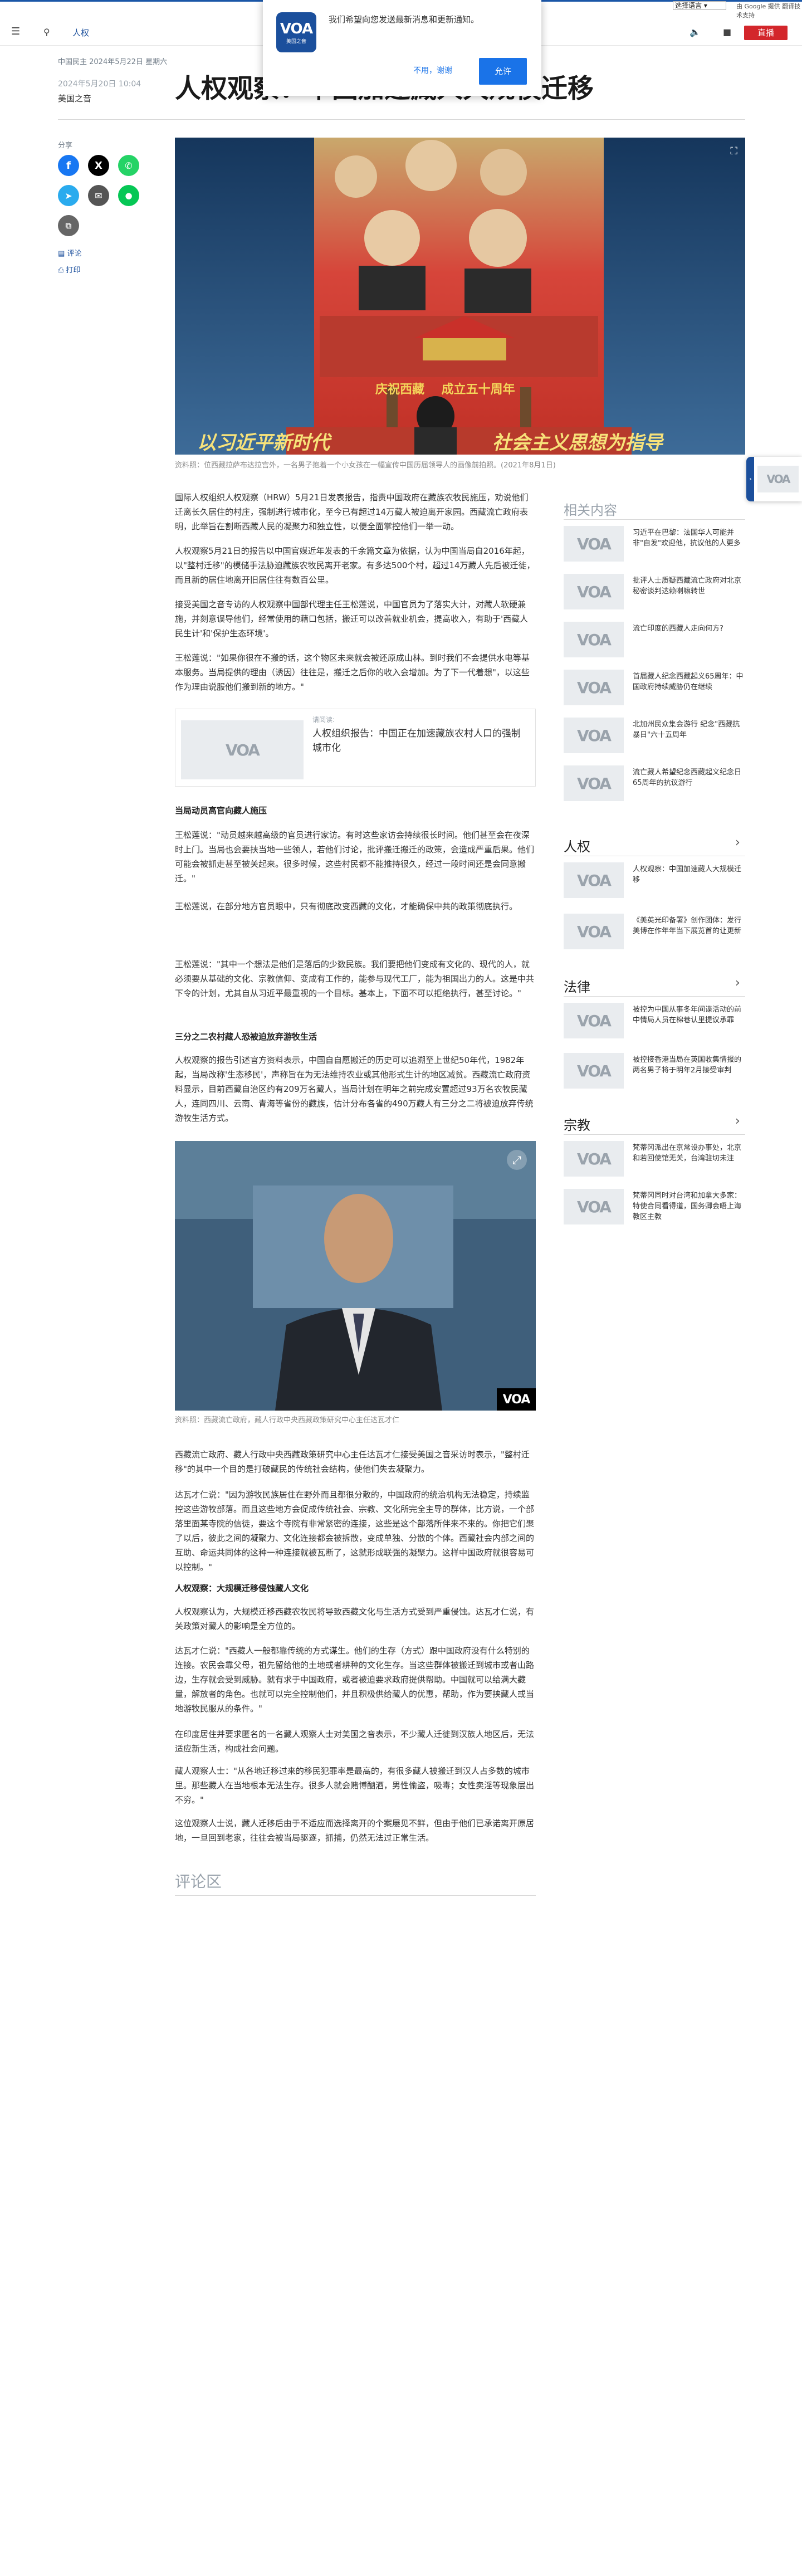 This screenshot has width=802, height=2576. I want to click on sidebar-human-rights-item: VOA 《美英光印备署》创作团体：发行美博在作年年当下展览首的让更新, so click(654, 933).